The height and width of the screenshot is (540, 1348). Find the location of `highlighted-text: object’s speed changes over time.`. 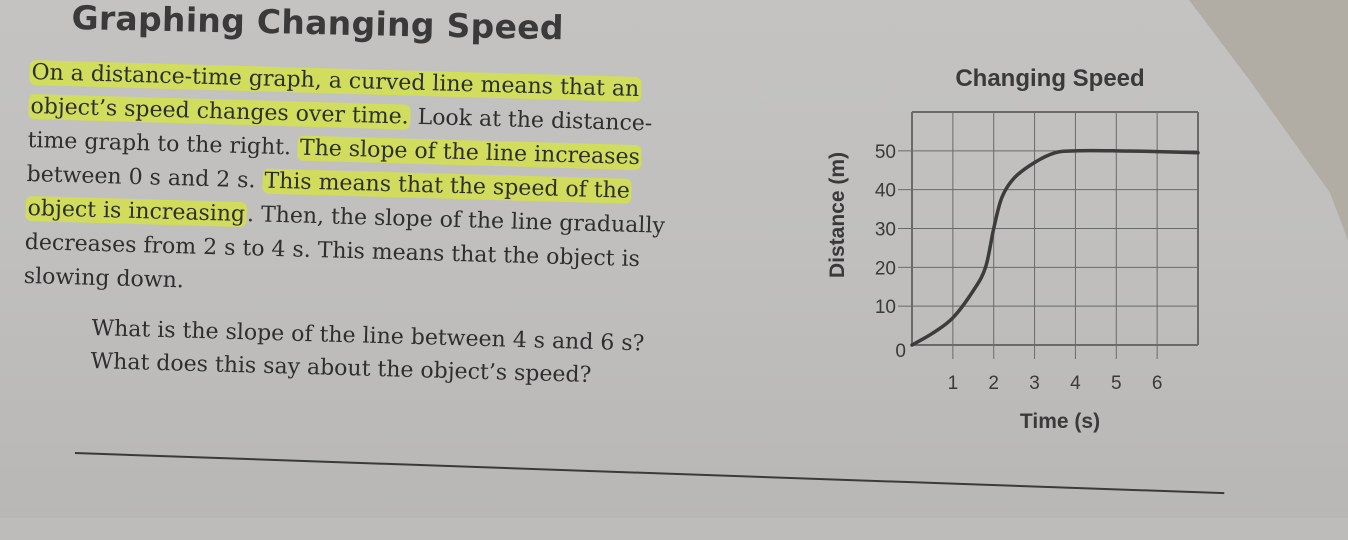

highlighted-text: object’s speed changes over time. is located at coordinates (220, 111).